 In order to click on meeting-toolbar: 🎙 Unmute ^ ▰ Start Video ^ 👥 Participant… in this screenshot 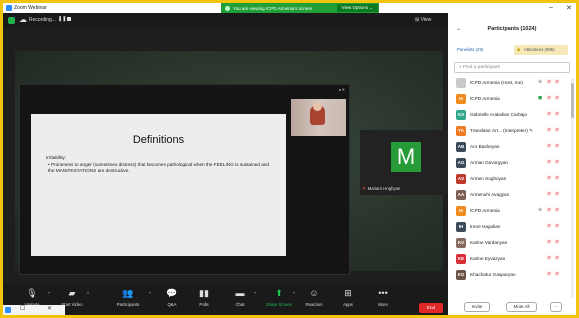, I will do `click(225, 299)`.